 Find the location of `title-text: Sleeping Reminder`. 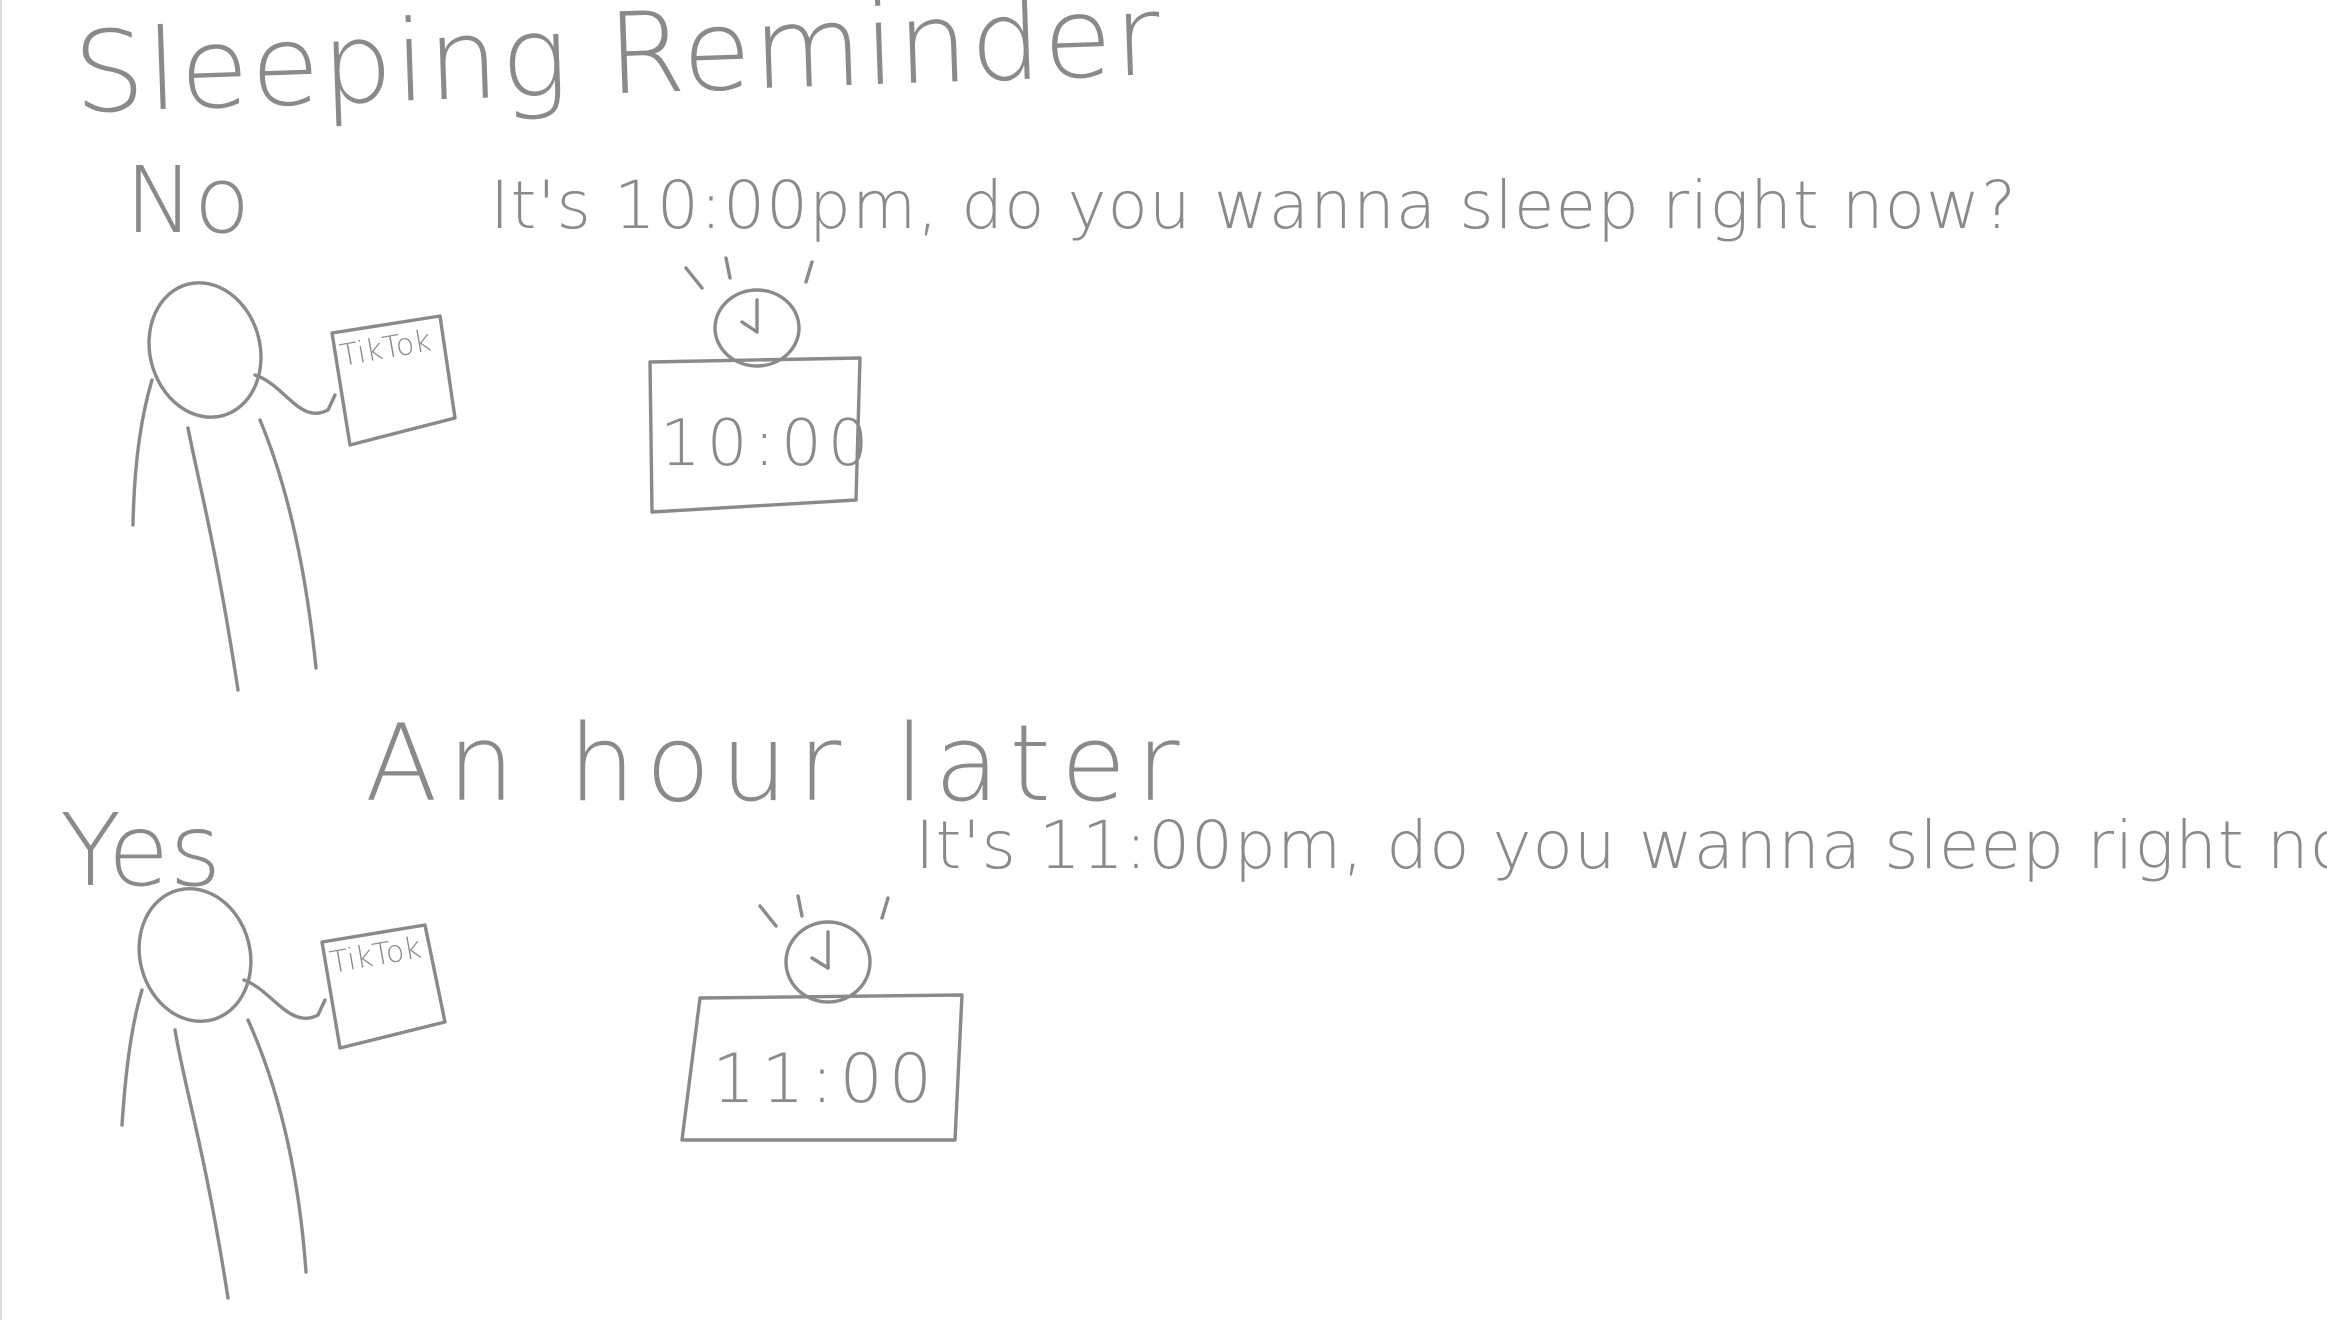

title-text: Sleeping Reminder is located at coordinates (617, 69).